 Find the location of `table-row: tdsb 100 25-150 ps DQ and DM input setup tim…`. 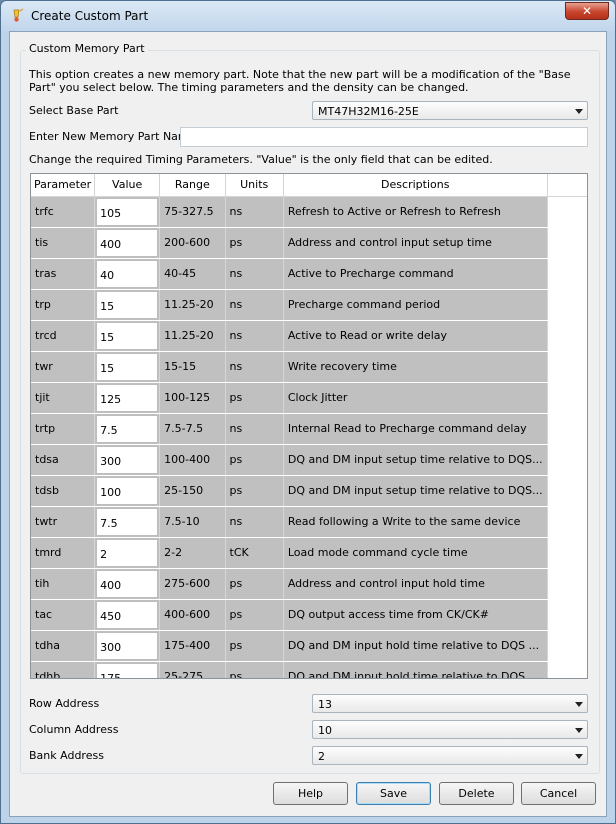

table-row: tdsb 100 25-150 ps DQ and DM input setup tim… is located at coordinates (309, 491).